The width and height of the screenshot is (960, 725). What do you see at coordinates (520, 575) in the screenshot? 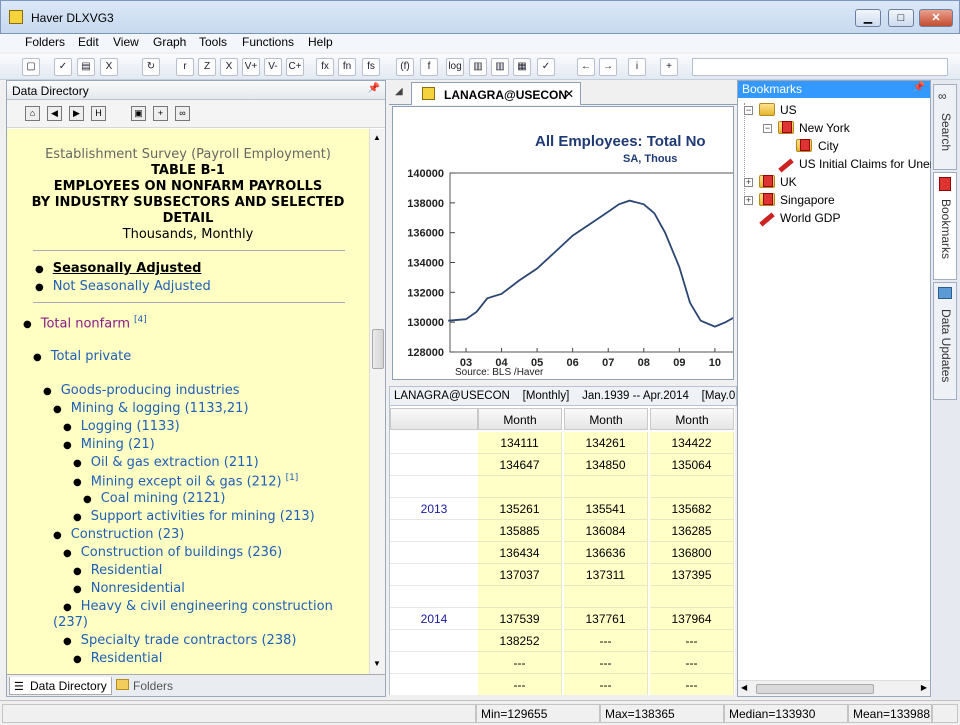
I see `table-cell: 137037` at bounding box center [520, 575].